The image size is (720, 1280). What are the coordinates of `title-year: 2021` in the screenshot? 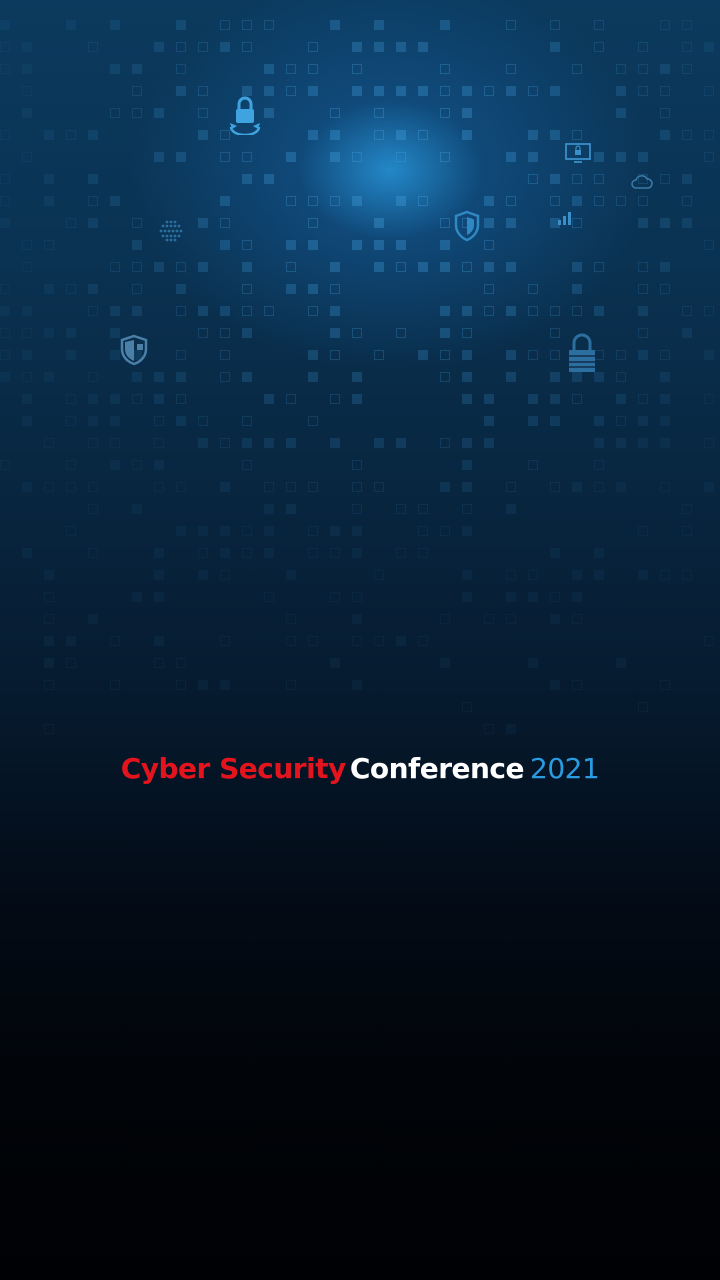 It's located at (565, 768).